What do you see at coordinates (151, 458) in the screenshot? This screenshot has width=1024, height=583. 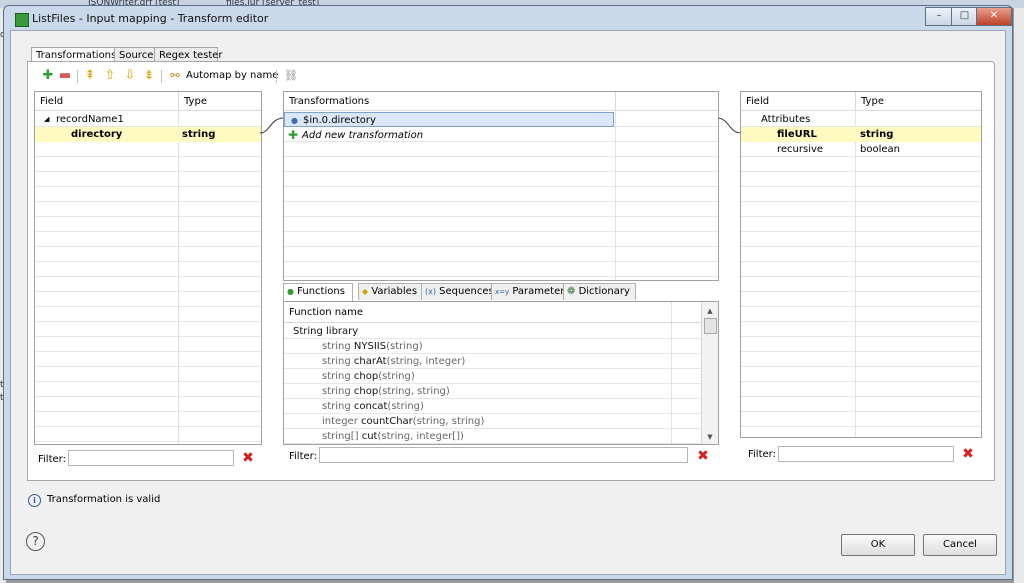 I see `input-filter-field` at bounding box center [151, 458].